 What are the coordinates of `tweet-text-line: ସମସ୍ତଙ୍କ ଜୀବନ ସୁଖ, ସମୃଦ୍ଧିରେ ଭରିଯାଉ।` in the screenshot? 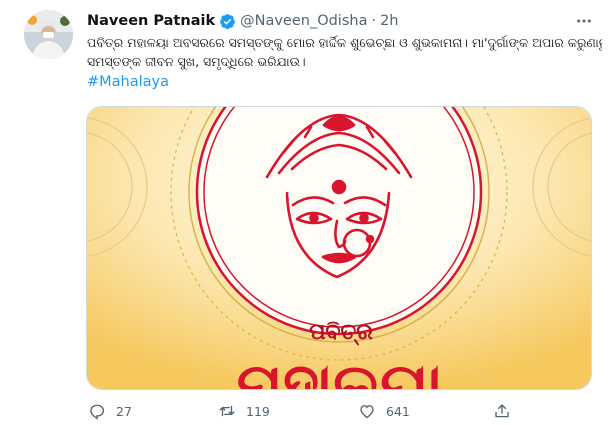 It's located at (196, 61).